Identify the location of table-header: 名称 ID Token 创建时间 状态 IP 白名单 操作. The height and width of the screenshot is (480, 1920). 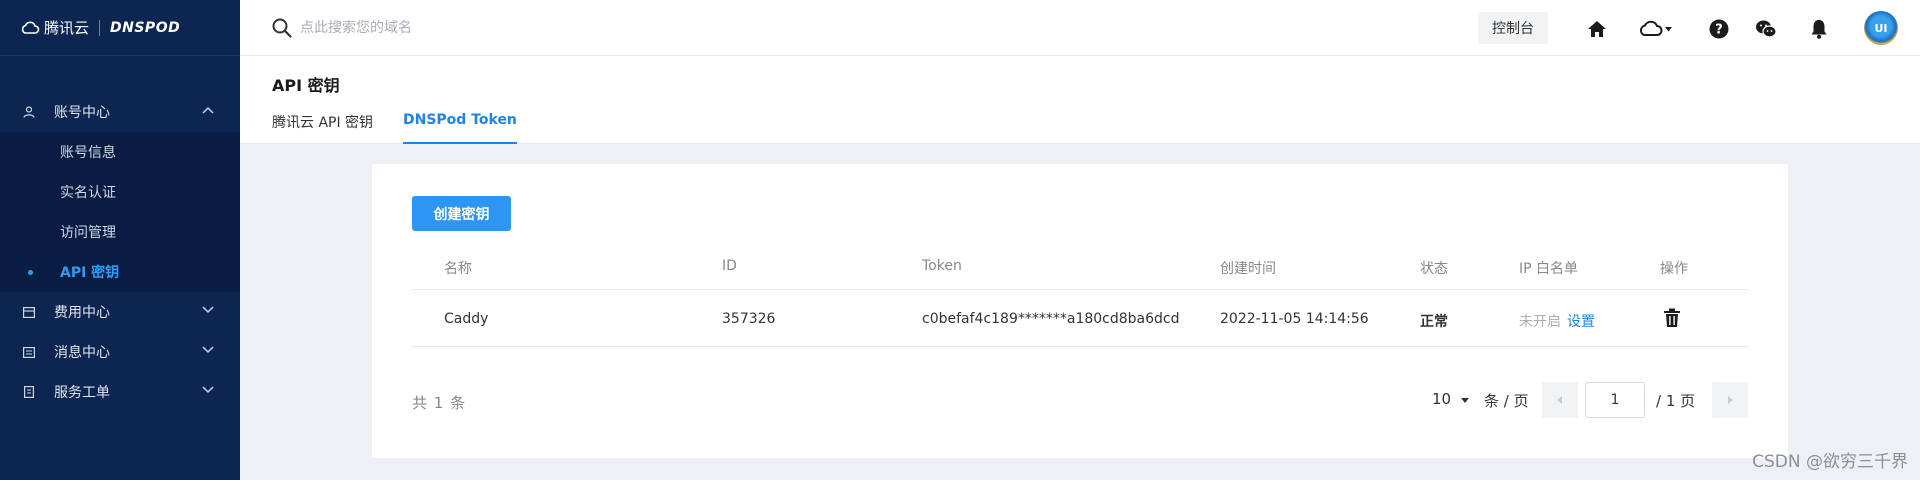
(1080, 272).